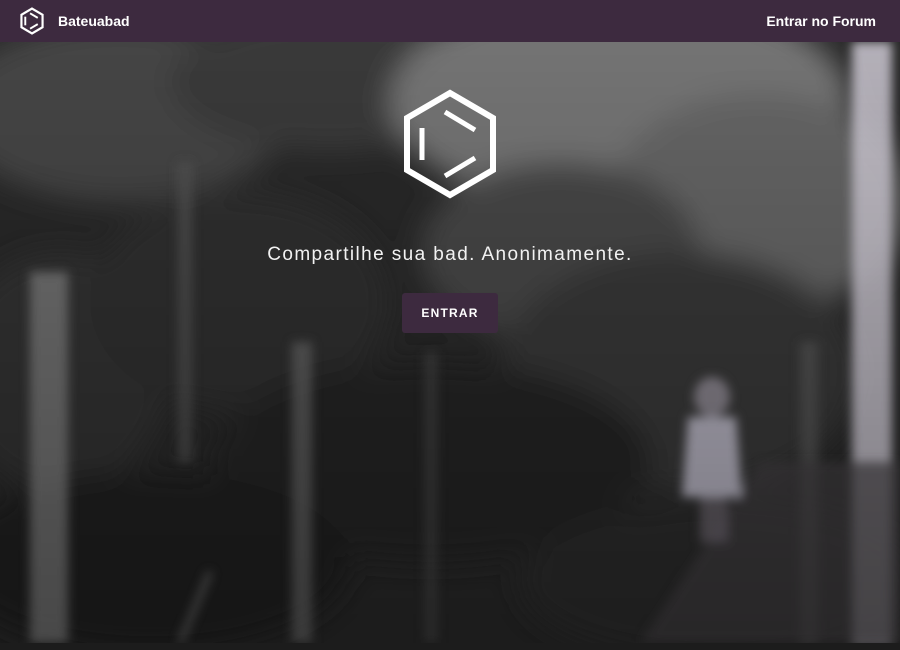 The image size is (900, 650). Describe the element at coordinates (450, 313) in the screenshot. I see `enter-button: ENTRAR` at that location.